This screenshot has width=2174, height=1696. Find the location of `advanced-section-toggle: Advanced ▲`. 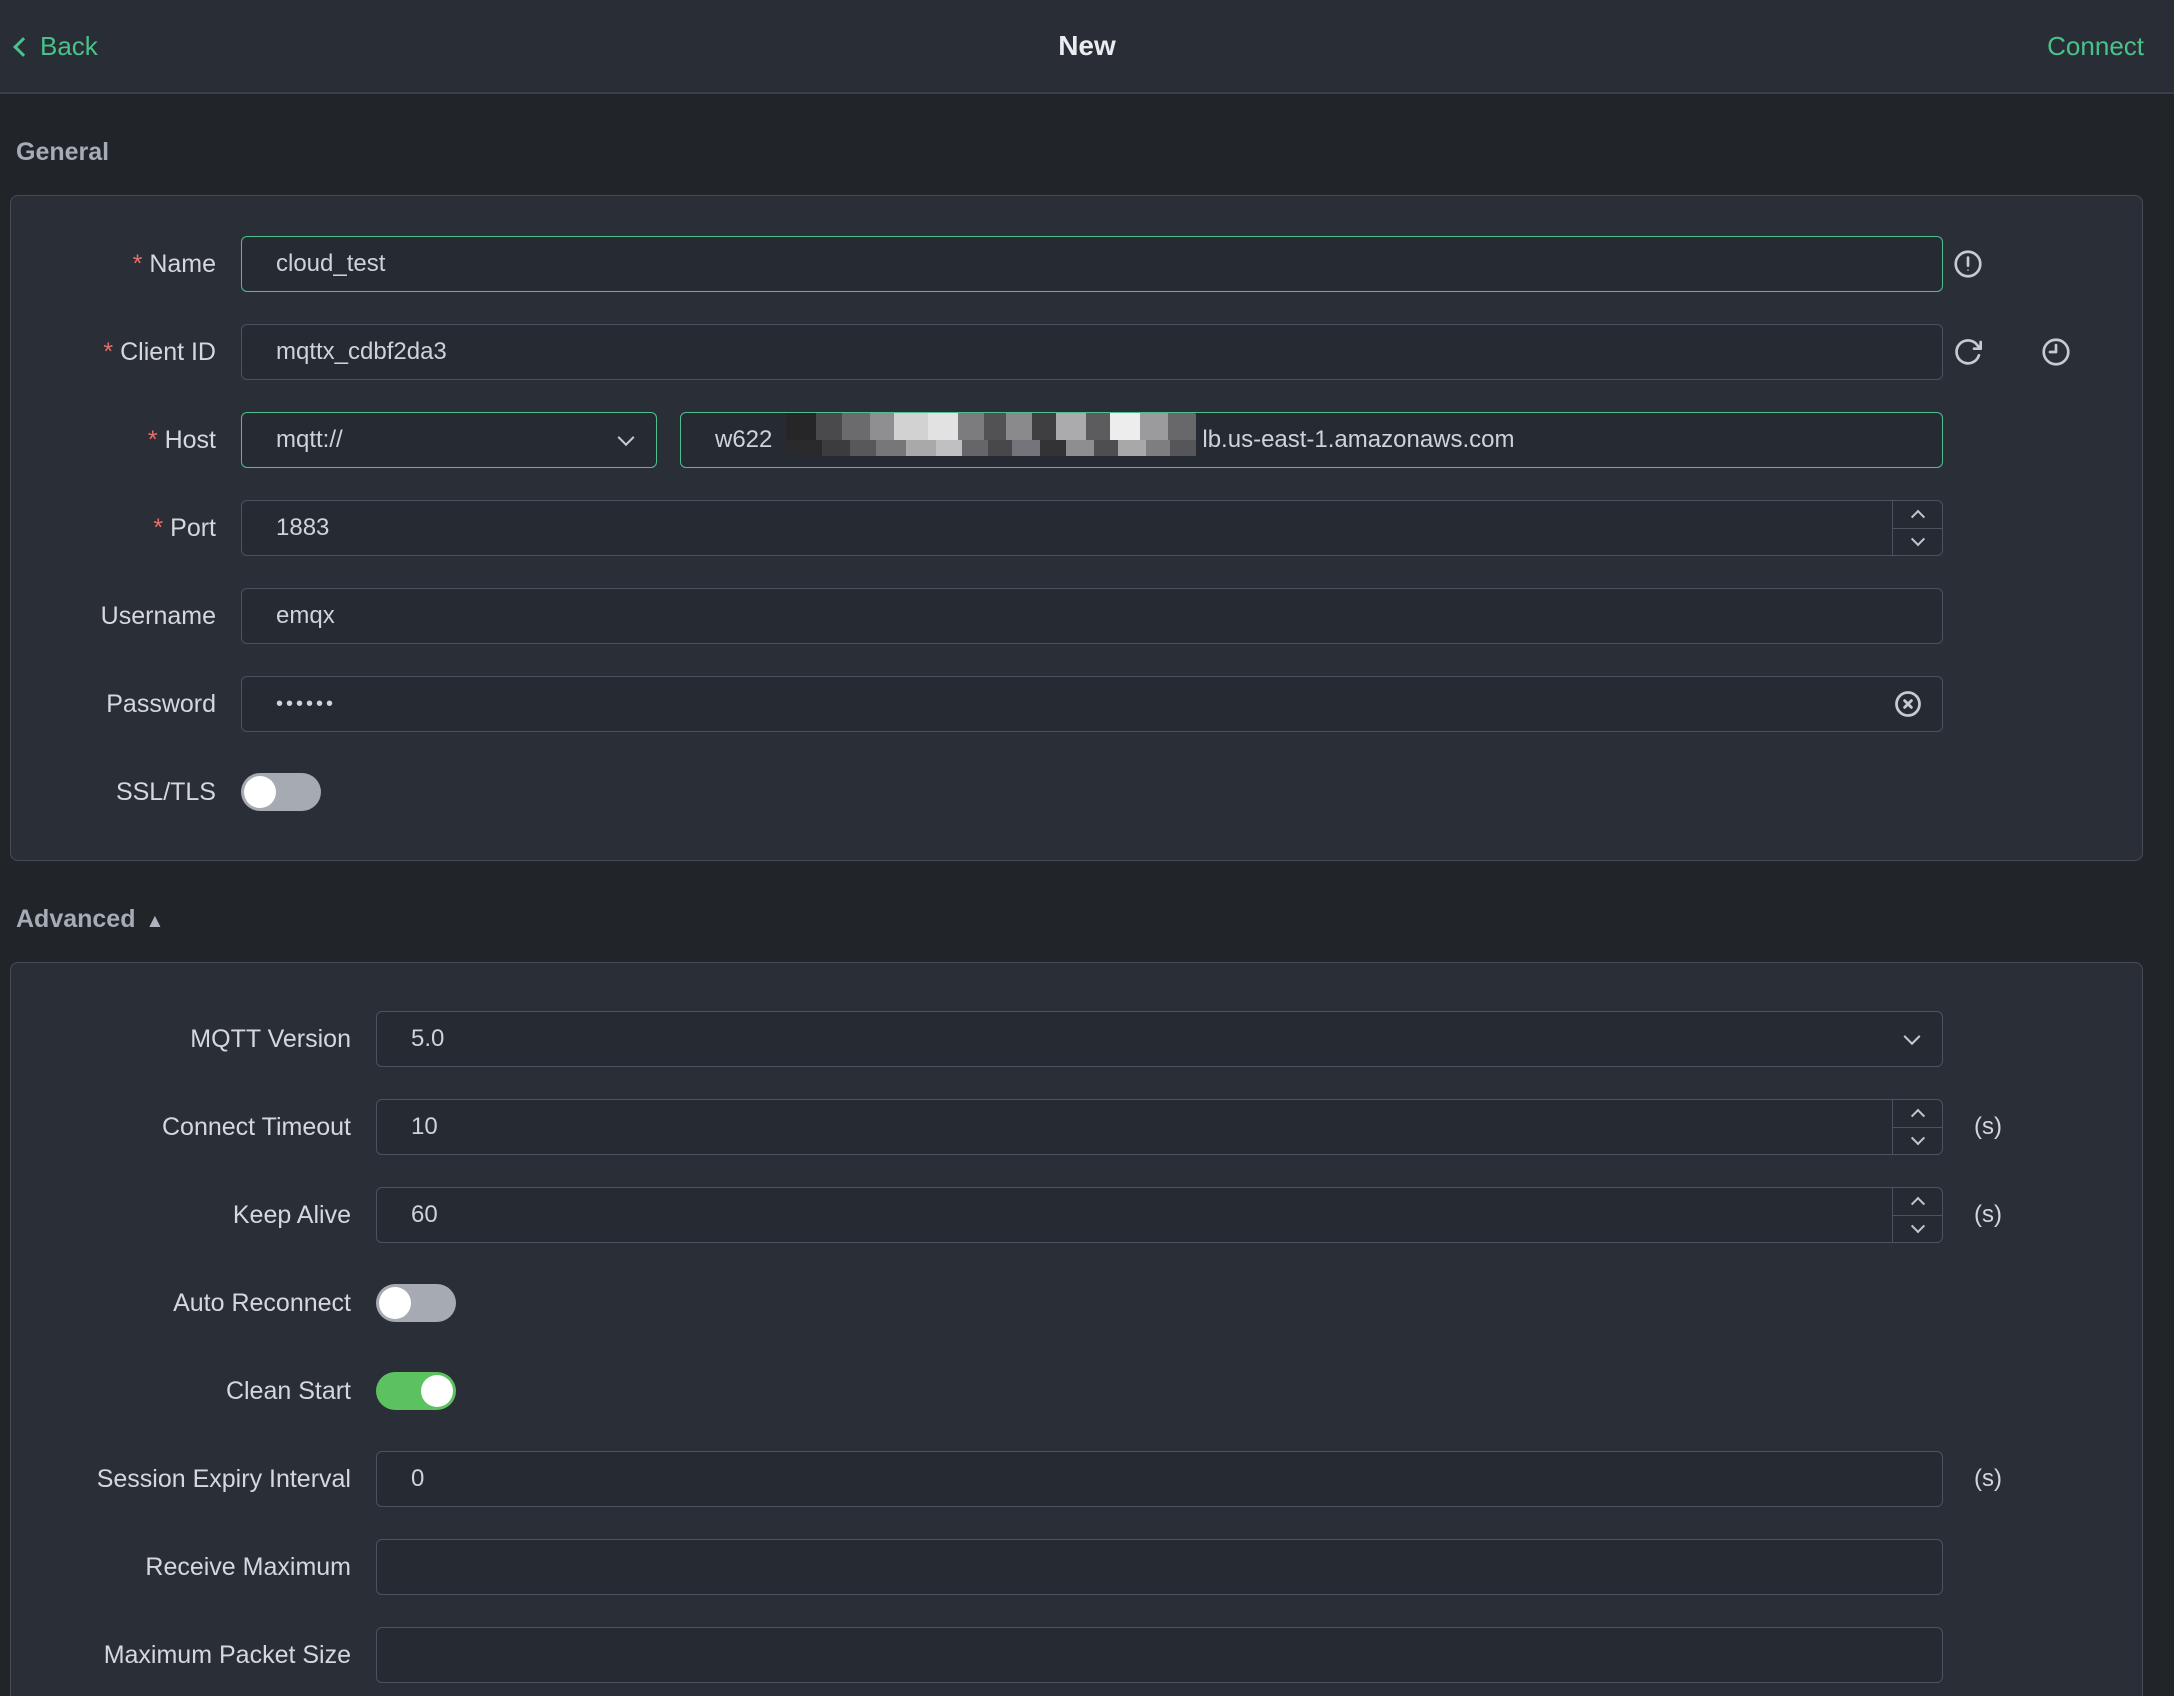

advanced-section-toggle: Advanced ▲ is located at coordinates (1095, 919).